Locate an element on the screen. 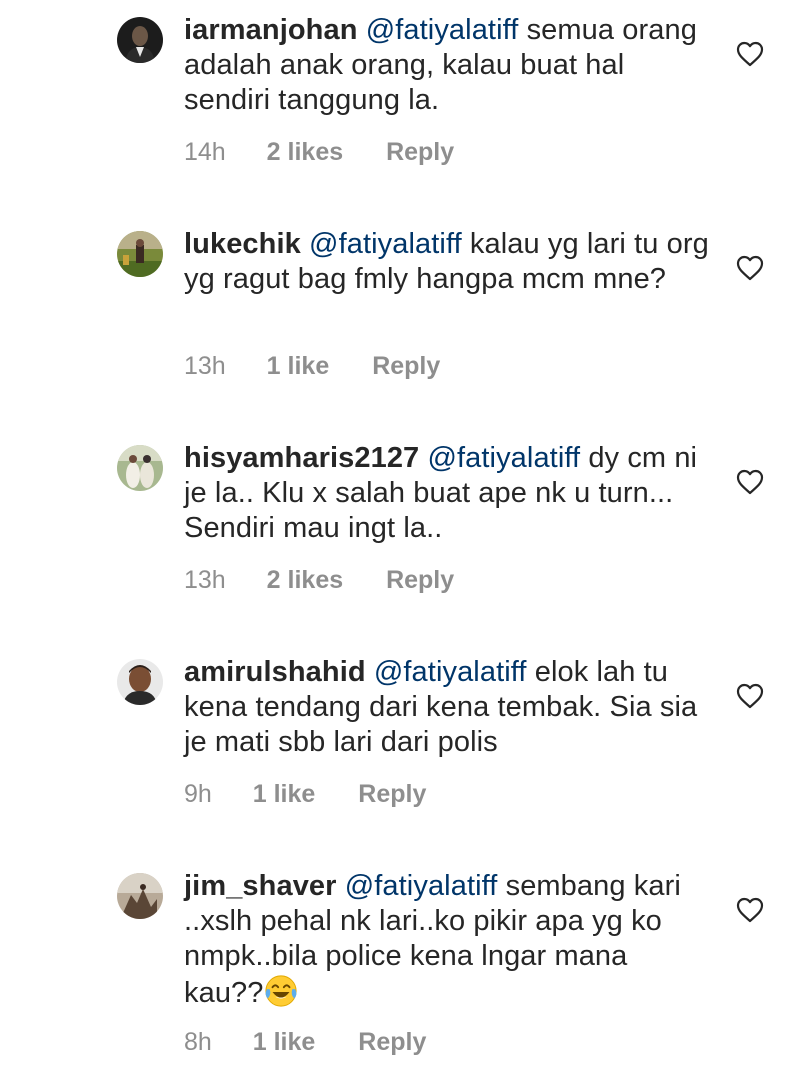 The width and height of the screenshot is (811, 1080). comment-time: 9h is located at coordinates (198, 794).